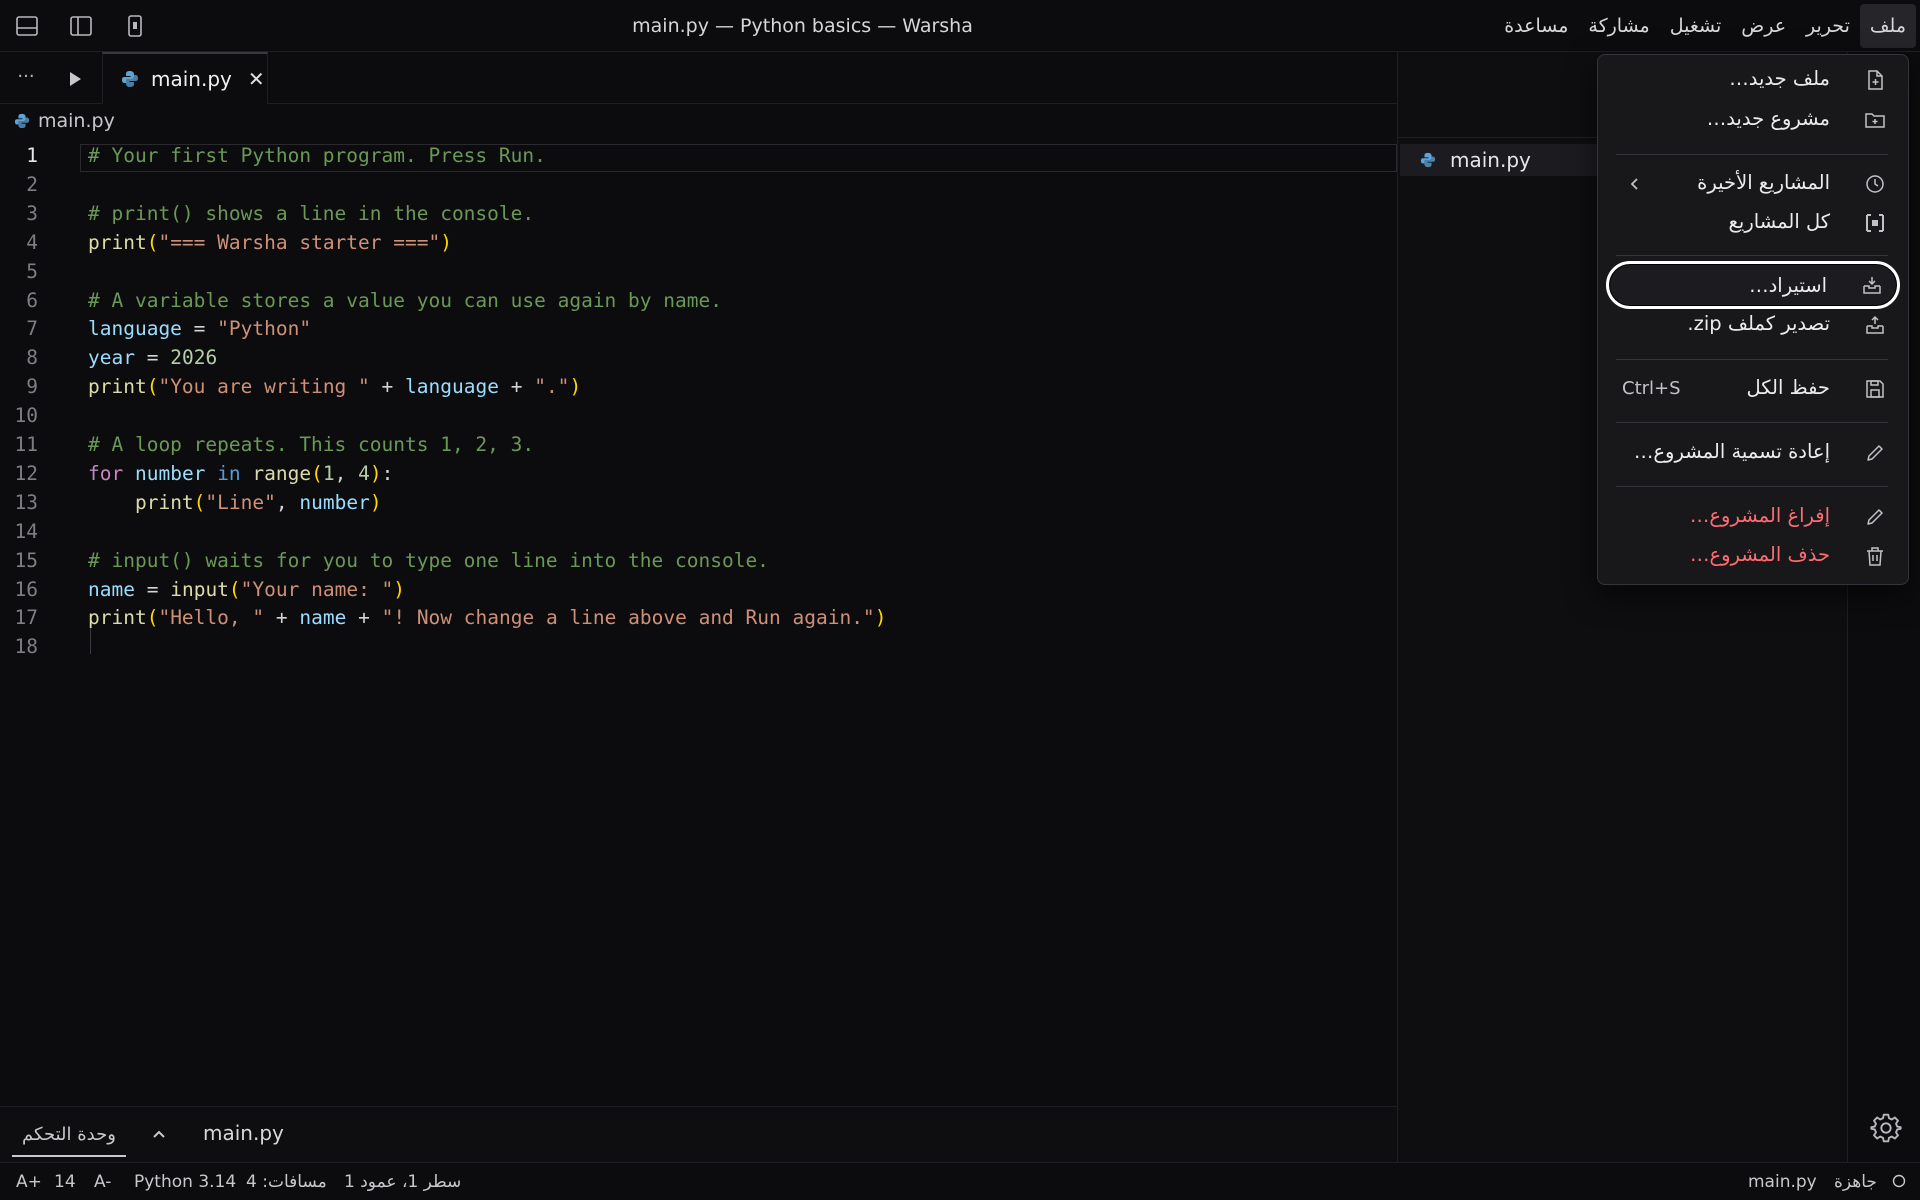  I want to click on menu-run: تشغيل, so click(1696, 26).